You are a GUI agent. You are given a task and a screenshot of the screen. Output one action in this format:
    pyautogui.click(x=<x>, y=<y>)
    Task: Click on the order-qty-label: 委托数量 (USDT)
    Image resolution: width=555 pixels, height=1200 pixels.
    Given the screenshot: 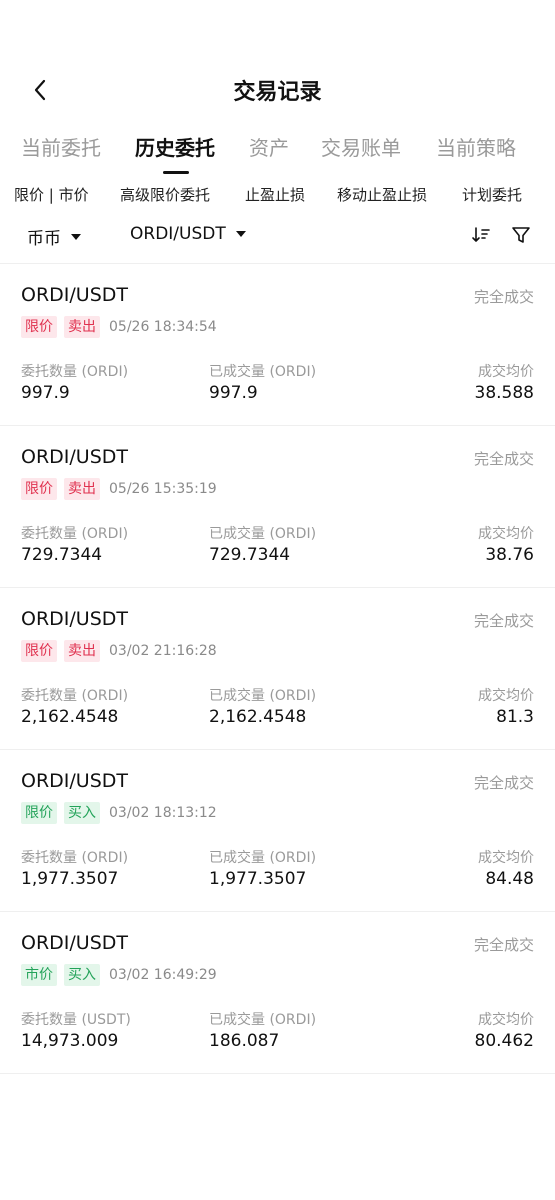 What is the action you would take?
    pyautogui.click(x=76, y=1020)
    